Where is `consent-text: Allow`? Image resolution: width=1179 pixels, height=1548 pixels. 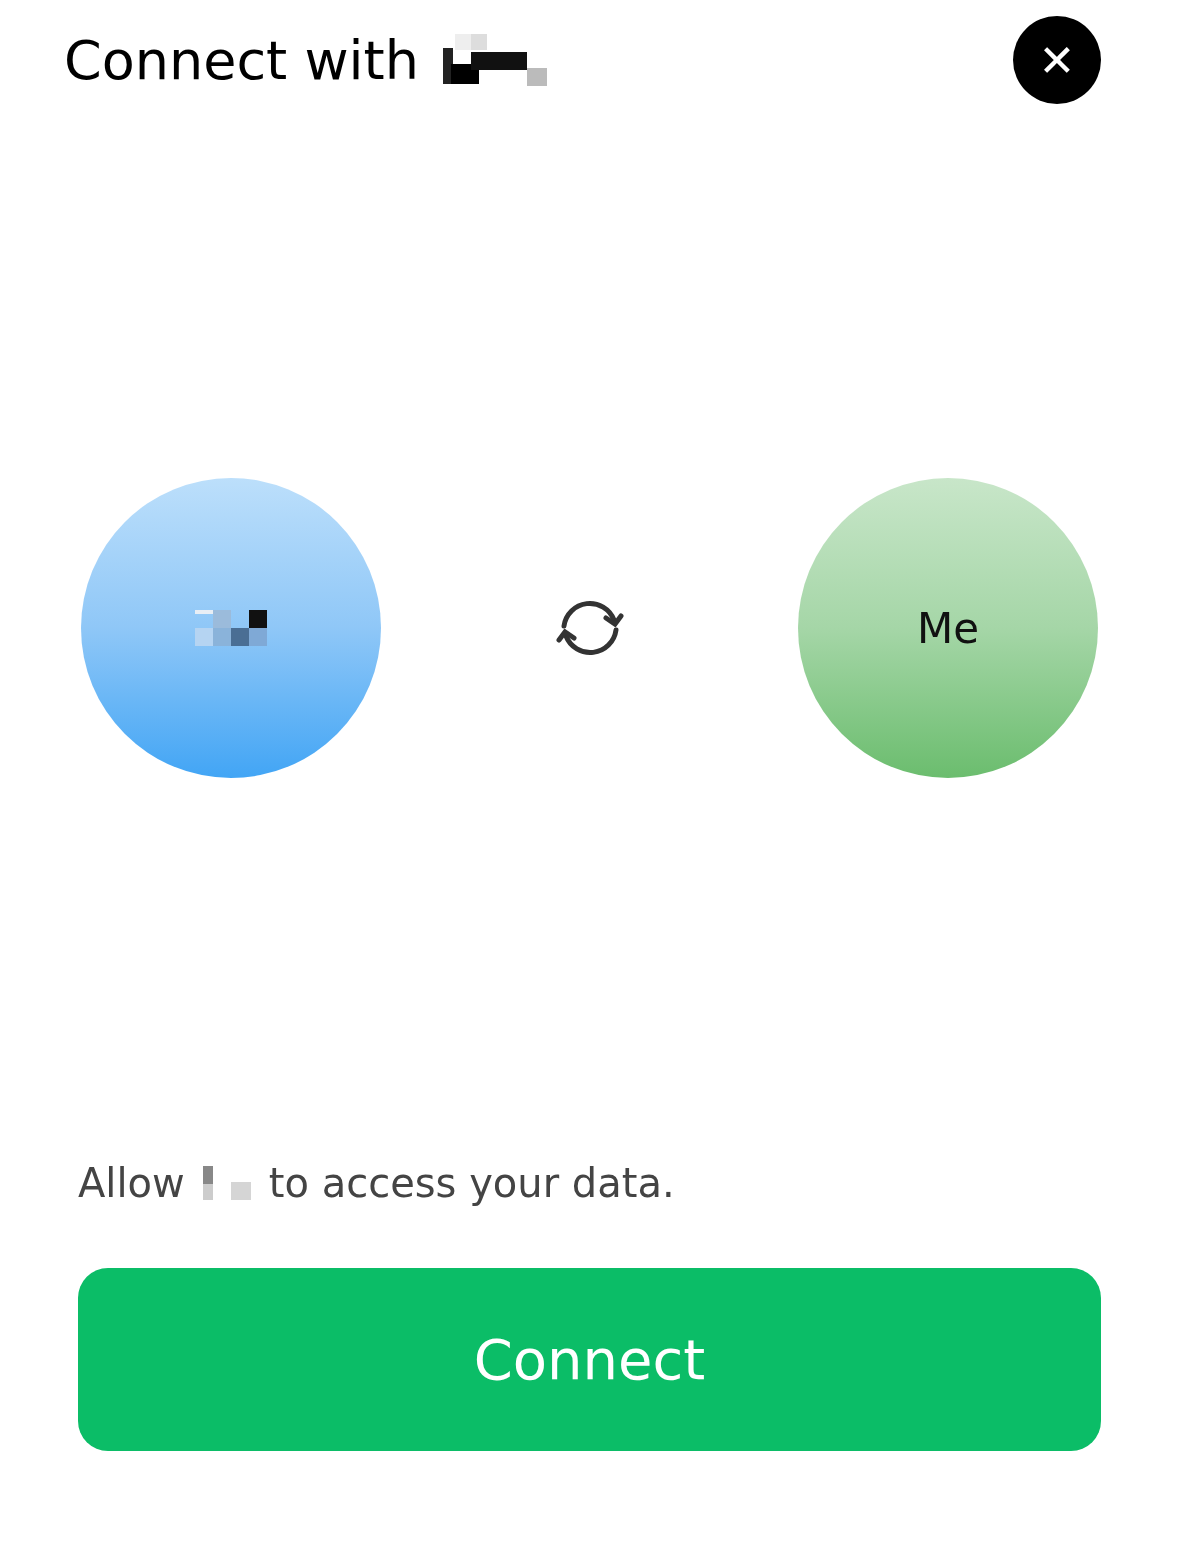 consent-text: Allow is located at coordinates (131, 1183).